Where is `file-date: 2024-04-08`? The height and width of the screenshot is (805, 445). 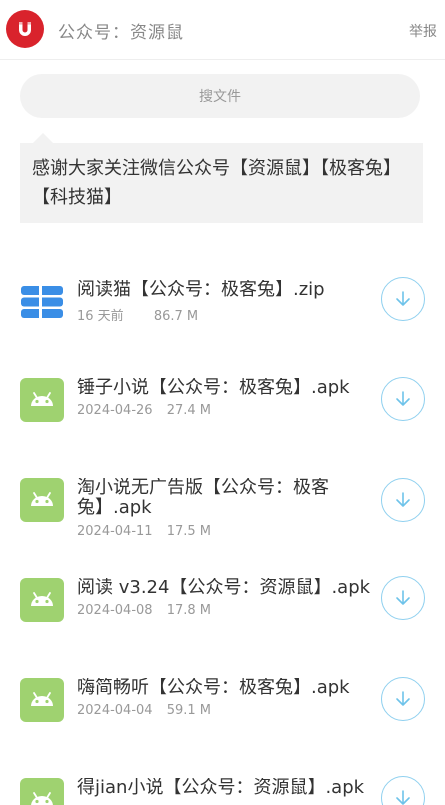
file-date: 2024-04-08 is located at coordinates (115, 610).